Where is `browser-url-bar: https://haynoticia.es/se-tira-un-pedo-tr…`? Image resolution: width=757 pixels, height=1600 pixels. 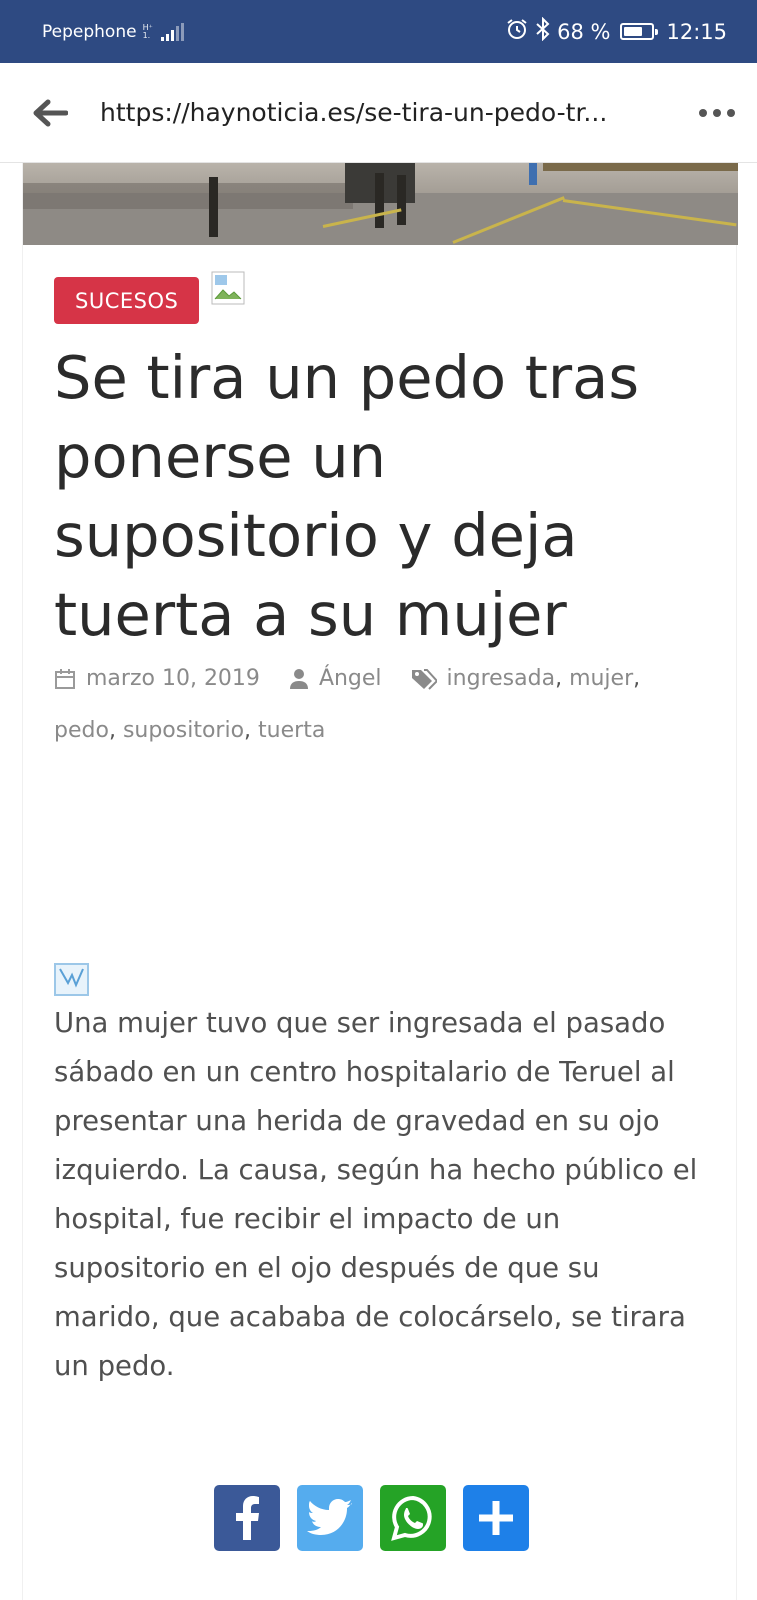
browser-url-bar: https://haynoticia.es/se-tira-un-pedo-tr… is located at coordinates (378, 113).